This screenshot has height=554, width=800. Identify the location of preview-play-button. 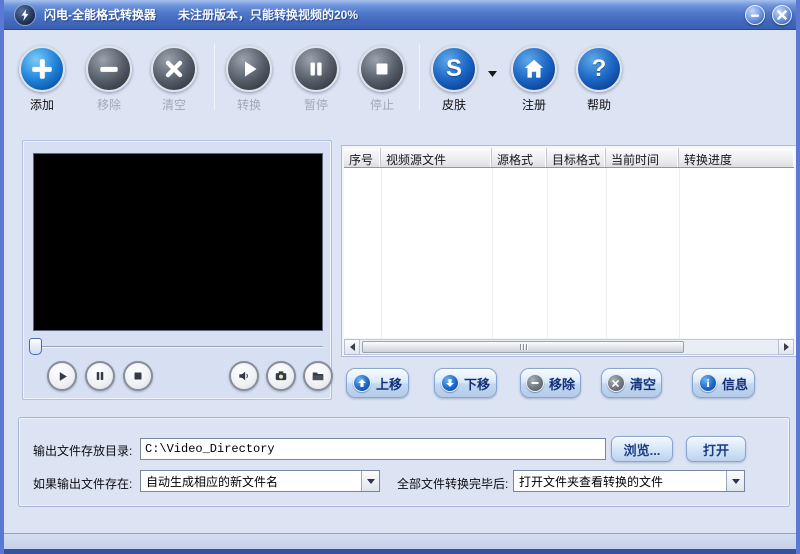
(62, 376).